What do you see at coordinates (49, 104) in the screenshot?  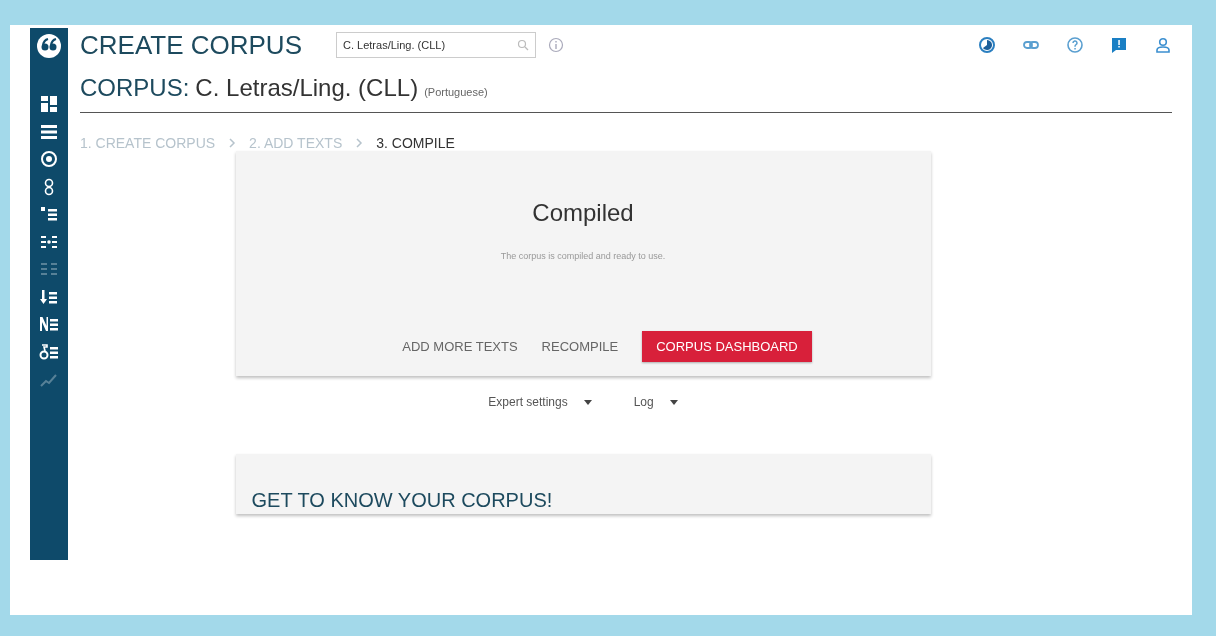 I see `dashboard-icon` at bounding box center [49, 104].